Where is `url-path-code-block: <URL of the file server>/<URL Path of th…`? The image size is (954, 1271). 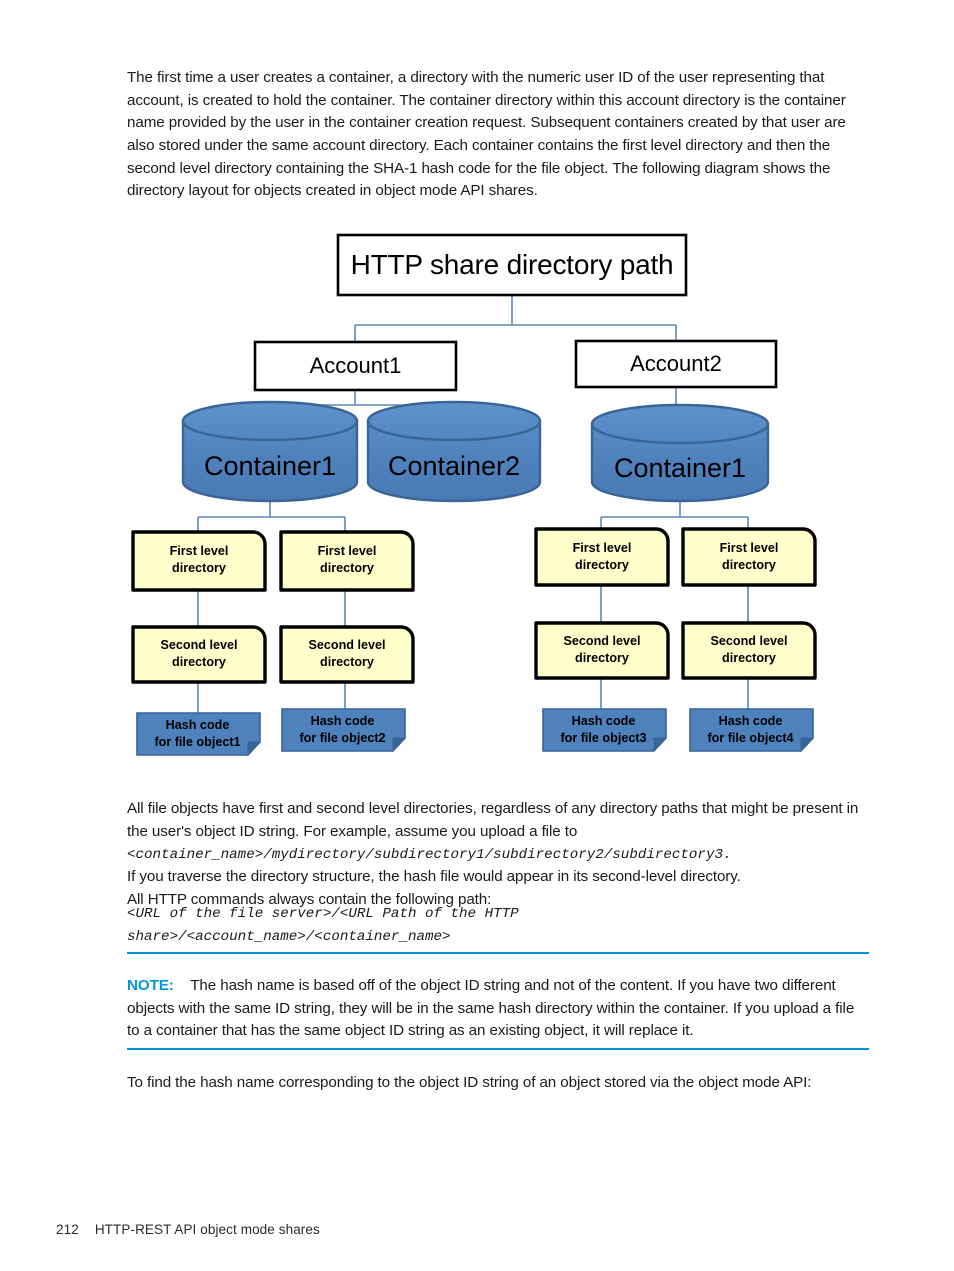
url-path-code-block: <URL of the file server>/<URL Path of th… is located at coordinates (498, 925).